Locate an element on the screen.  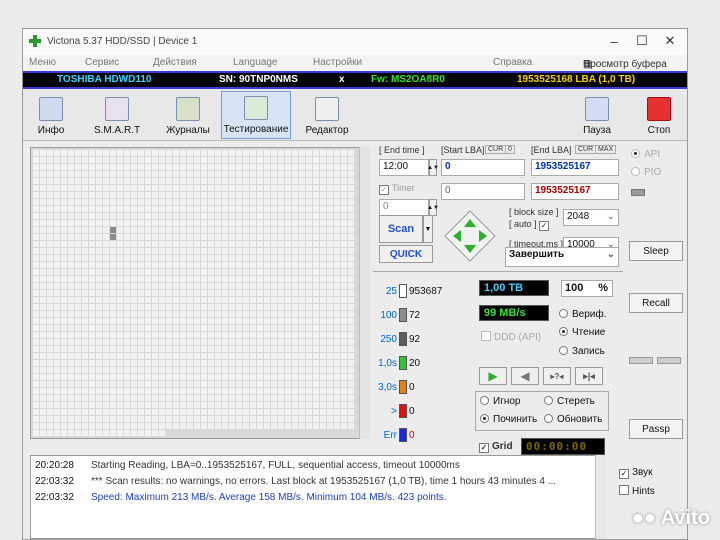
action-erase-radio: Стереть is located at coordinates (569, 401).